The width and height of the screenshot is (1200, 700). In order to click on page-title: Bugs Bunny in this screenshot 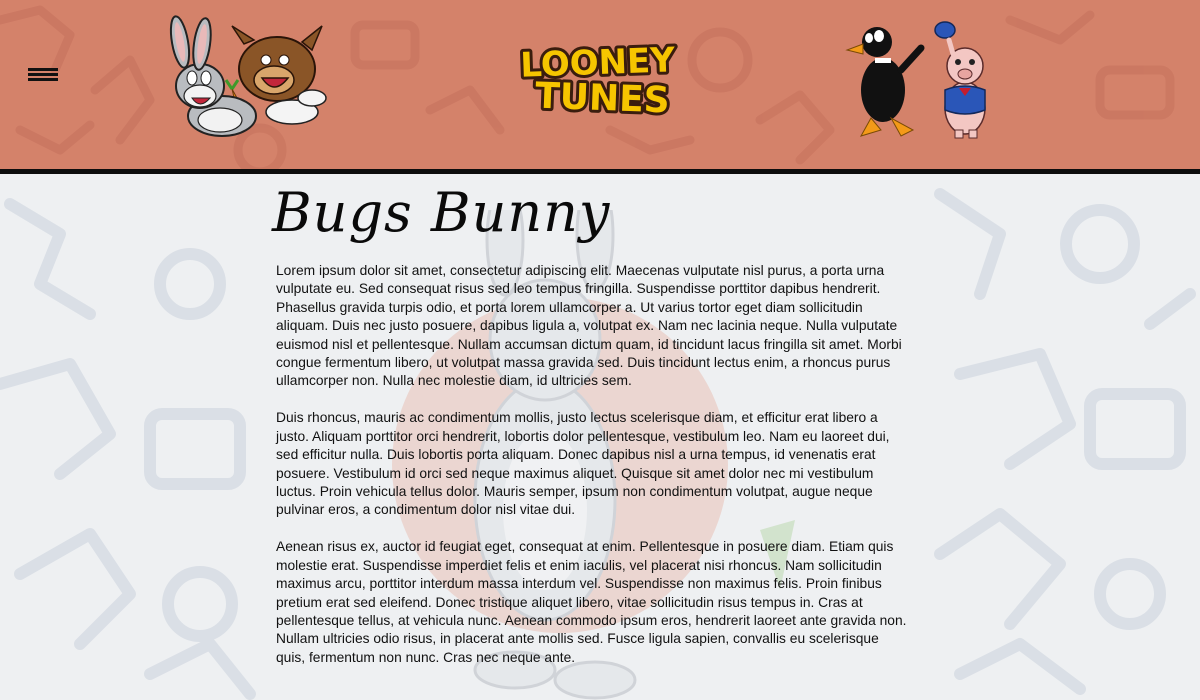, I will do `click(441, 212)`.